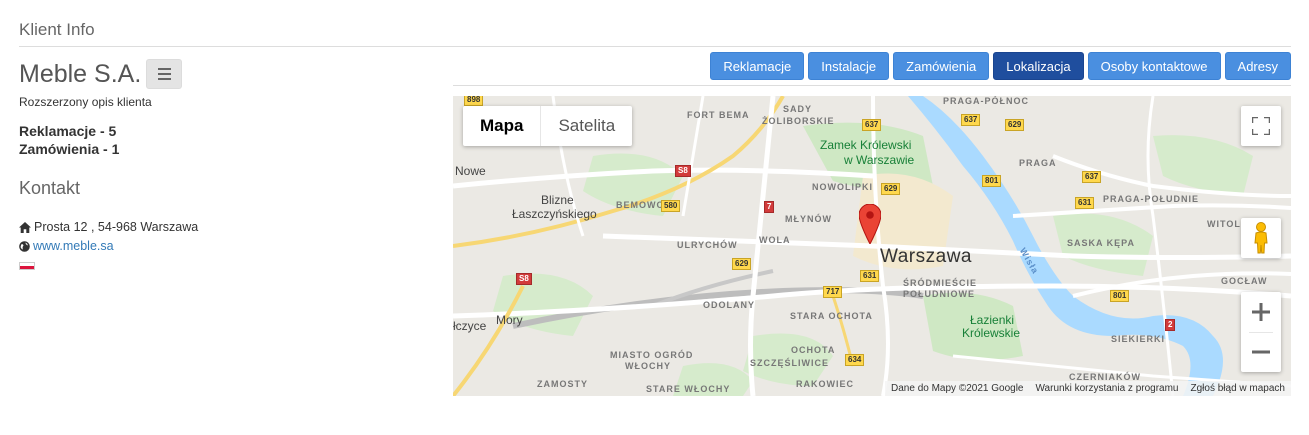 The width and height of the screenshot is (1309, 435). Describe the element at coordinates (798, 109) in the screenshot. I see `map-label-sady-1: SADY` at that location.